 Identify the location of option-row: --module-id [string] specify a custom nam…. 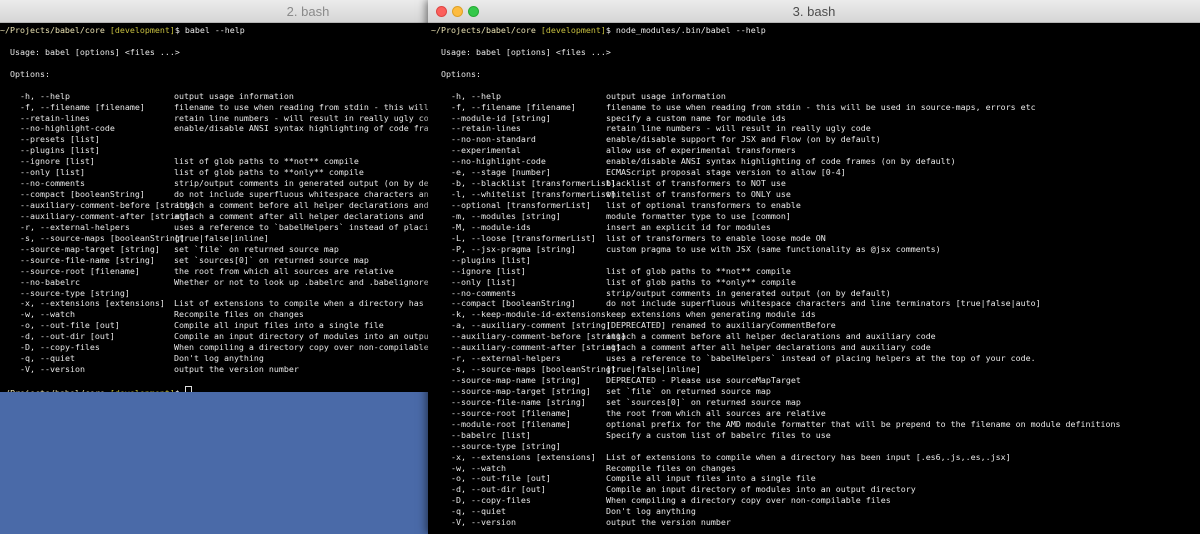
(825, 118).